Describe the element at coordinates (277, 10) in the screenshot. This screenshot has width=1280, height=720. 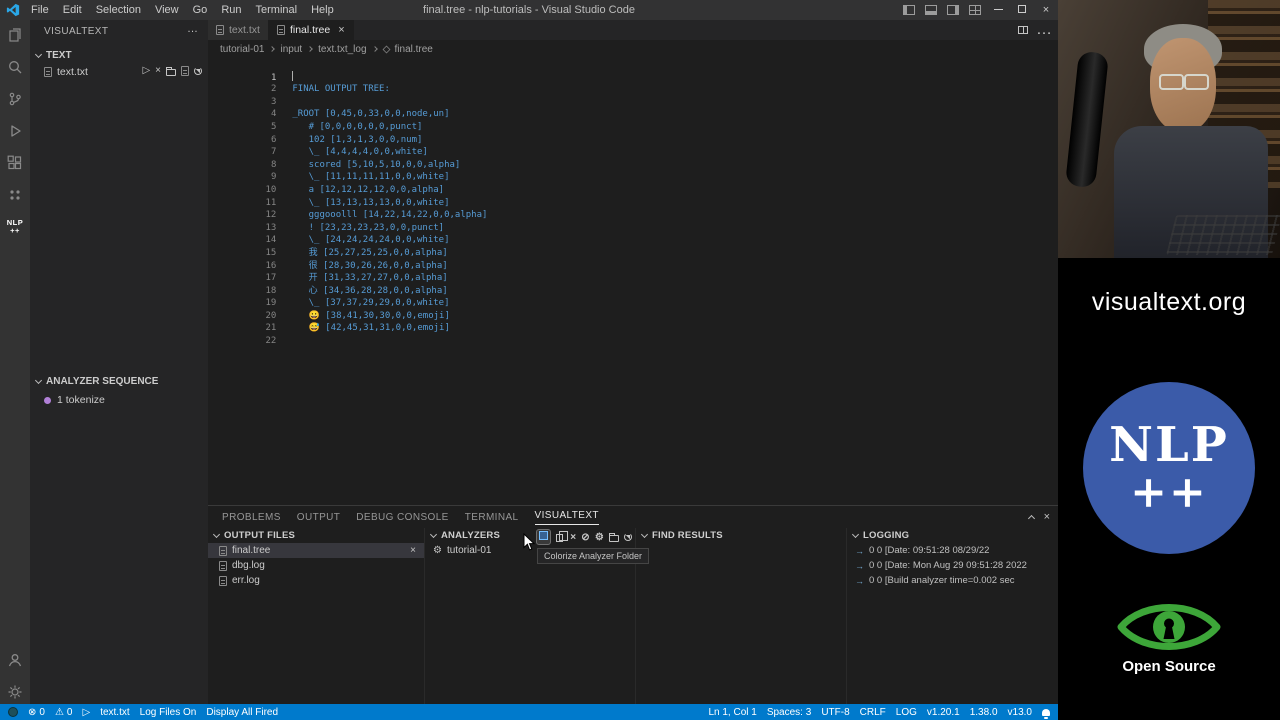
I see `menu-item: Terminal` at that location.